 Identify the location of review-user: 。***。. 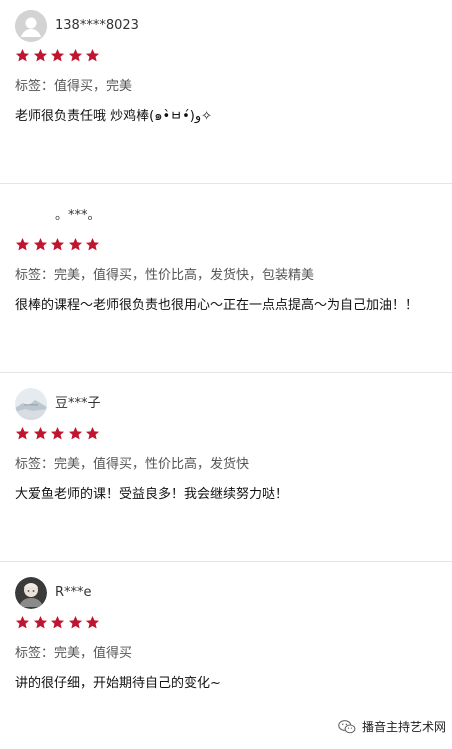
(58, 216).